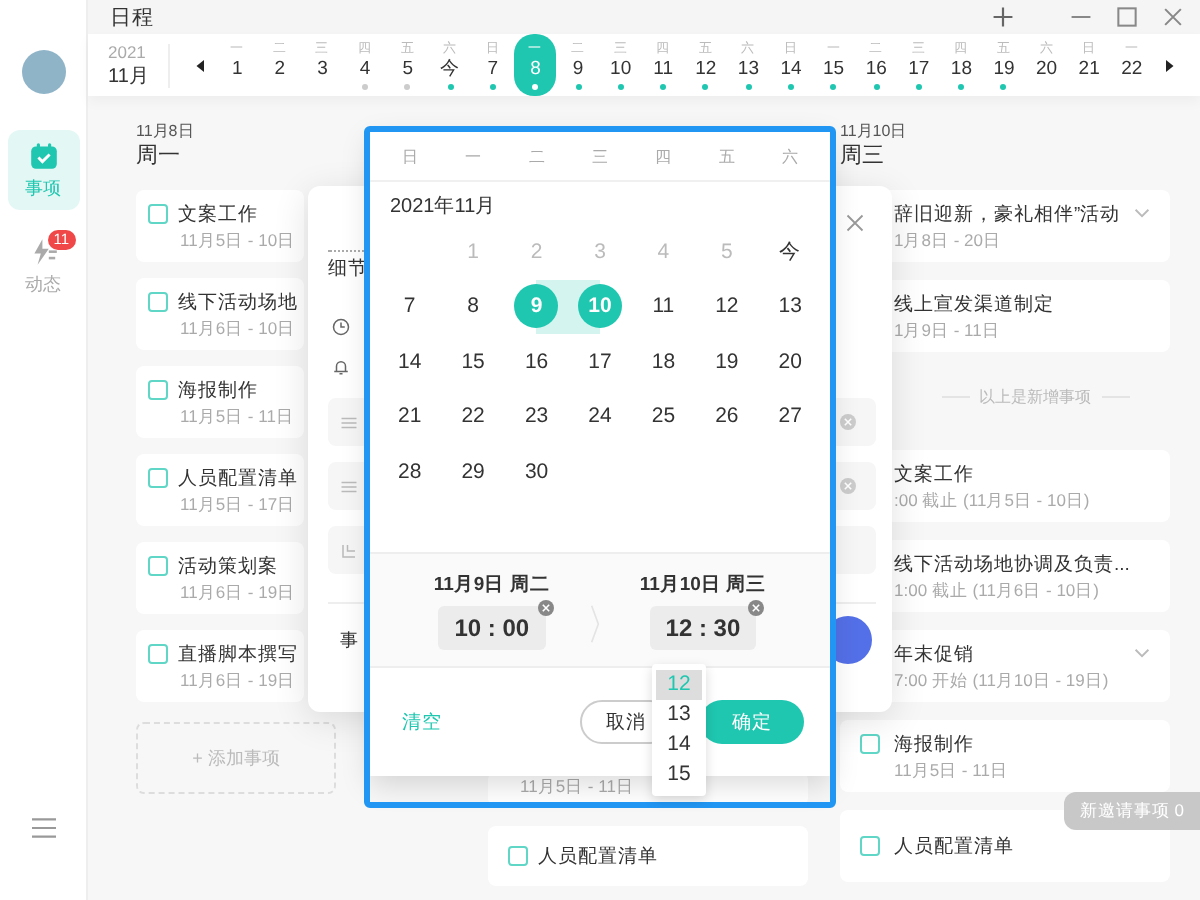 This screenshot has height=900, width=1200. I want to click on weekday-label: 四, so click(663, 156).